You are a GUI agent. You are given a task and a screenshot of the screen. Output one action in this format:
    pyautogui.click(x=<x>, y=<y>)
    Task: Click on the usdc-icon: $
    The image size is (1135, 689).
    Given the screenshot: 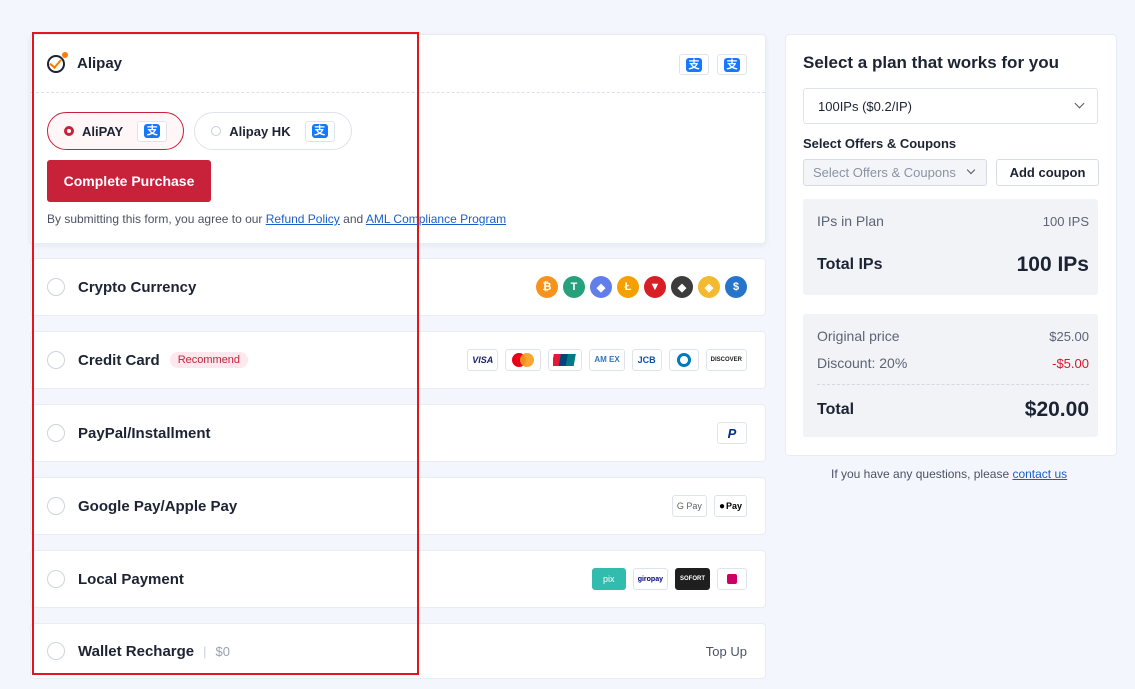 What is the action you would take?
    pyautogui.click(x=736, y=287)
    